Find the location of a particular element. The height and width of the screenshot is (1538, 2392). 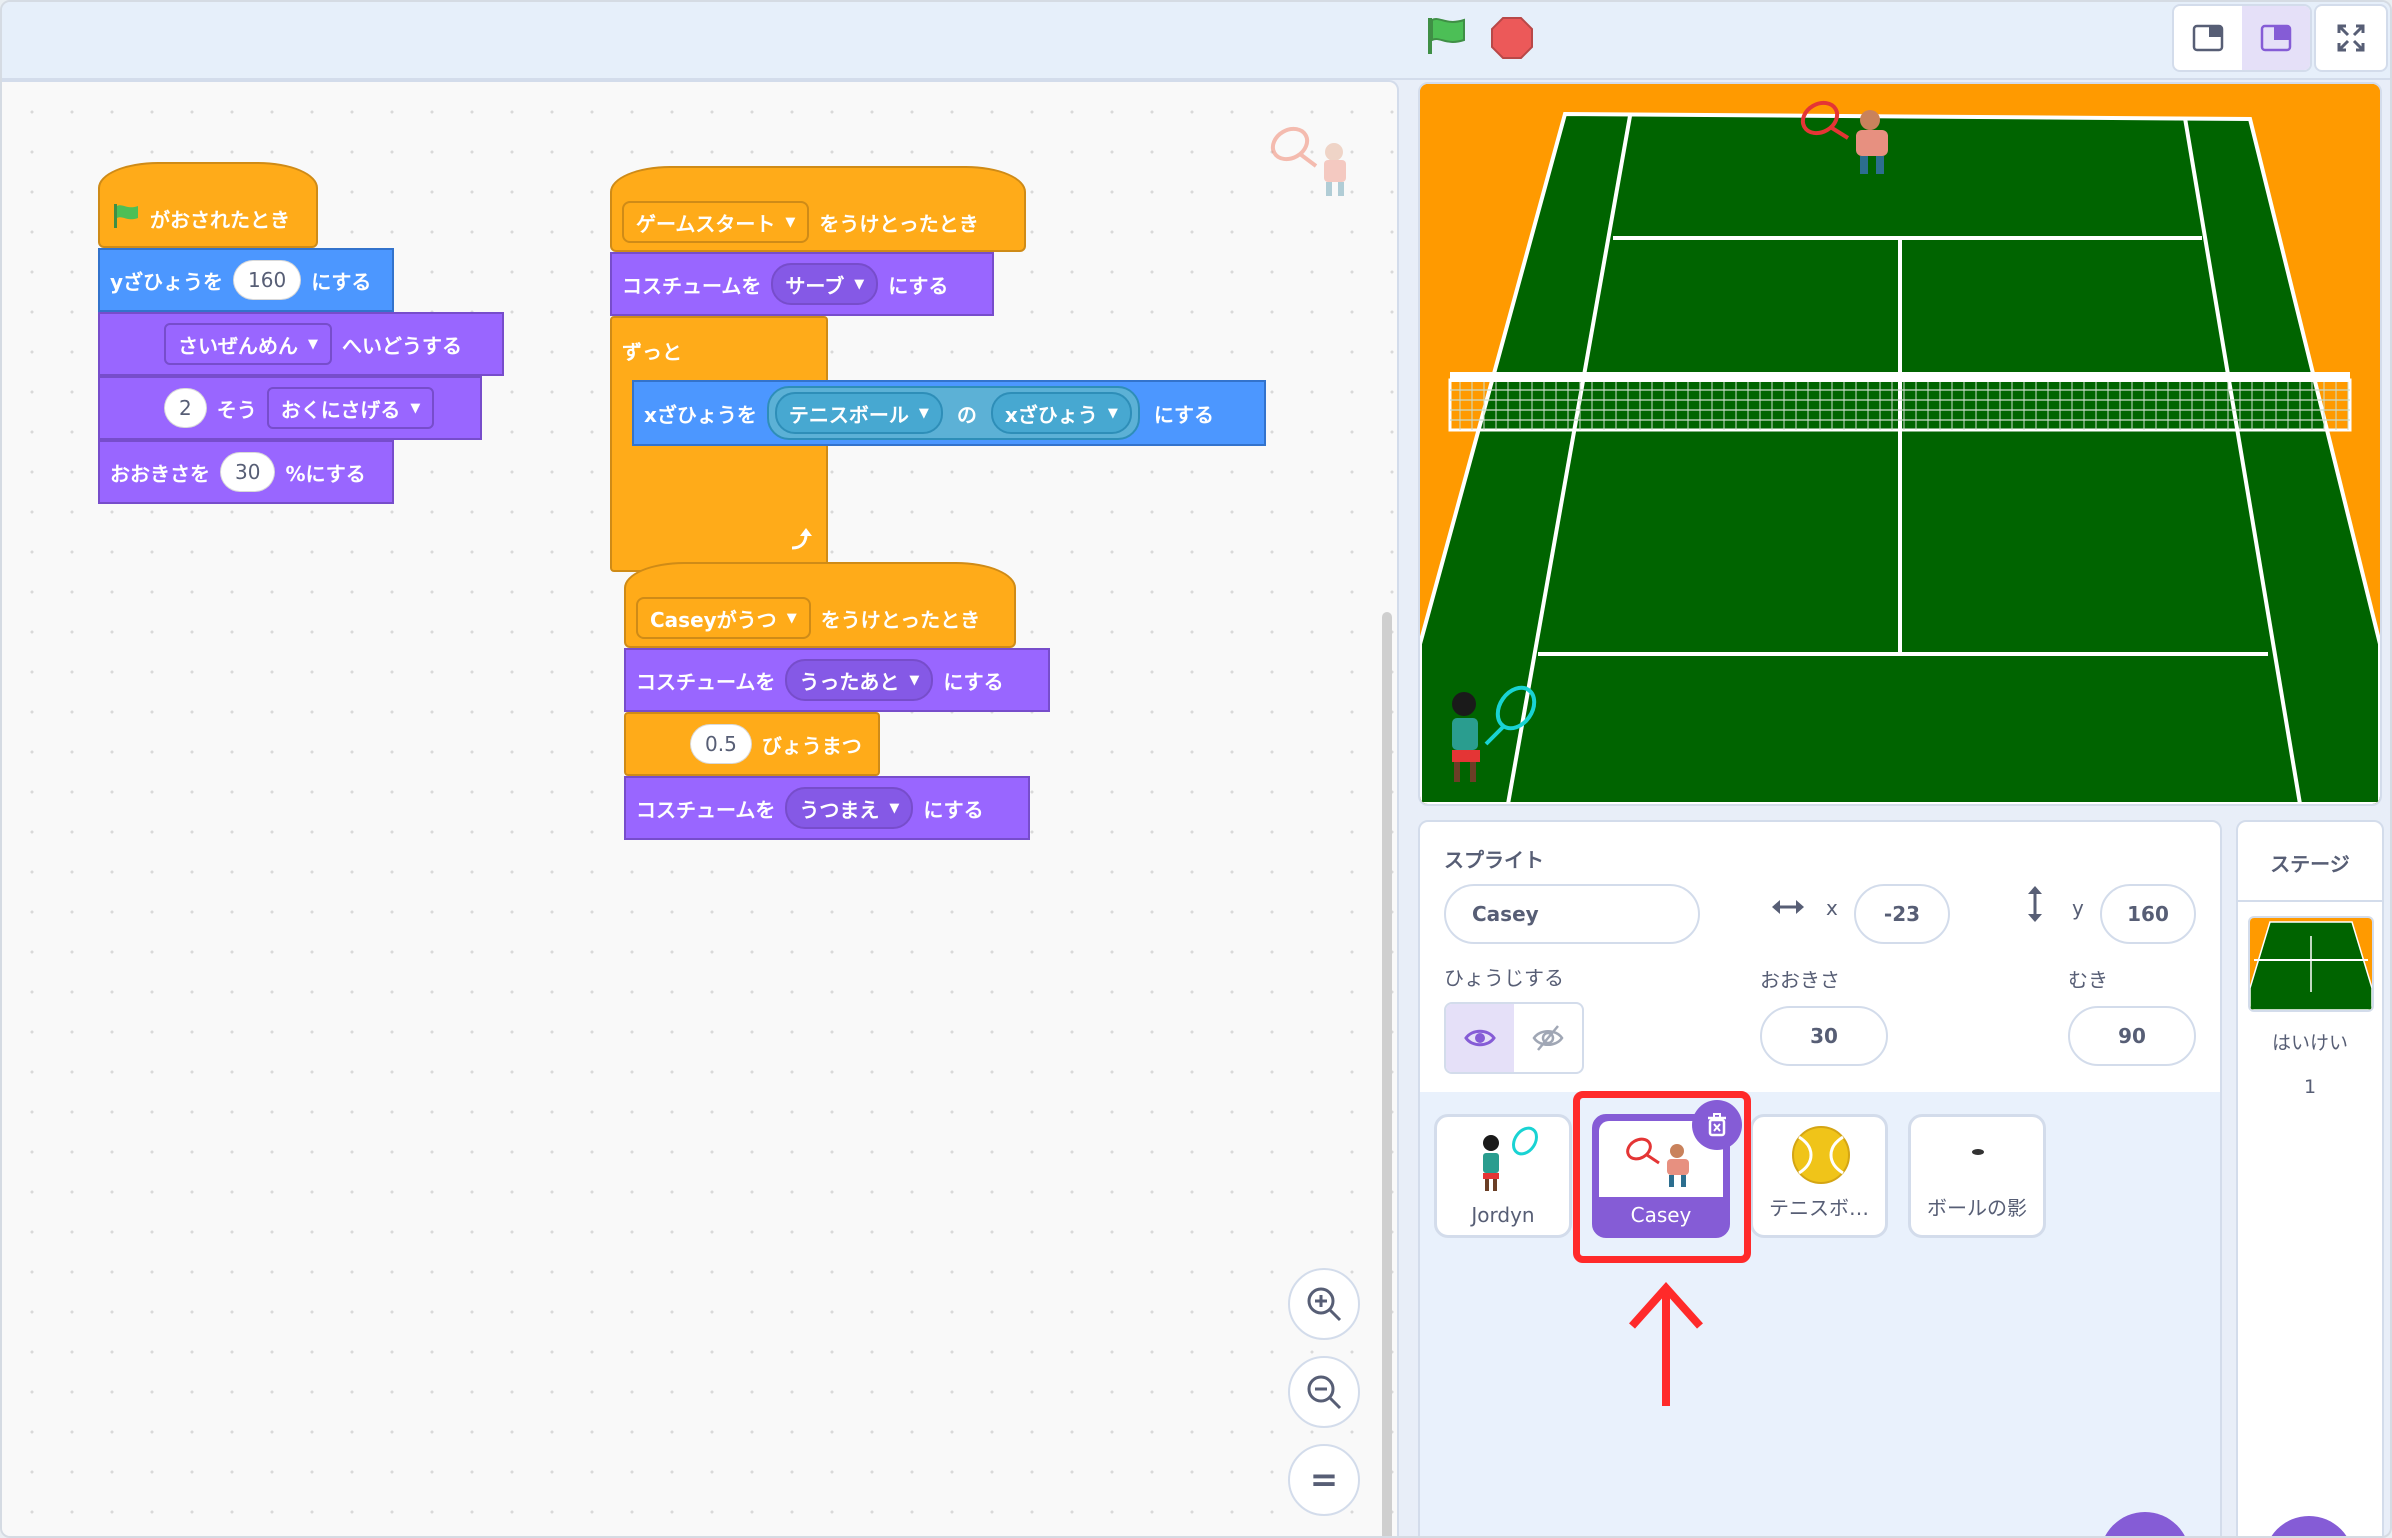

switch-costume-block: コスチュームを サーブ ▼ にする is located at coordinates (802, 284).